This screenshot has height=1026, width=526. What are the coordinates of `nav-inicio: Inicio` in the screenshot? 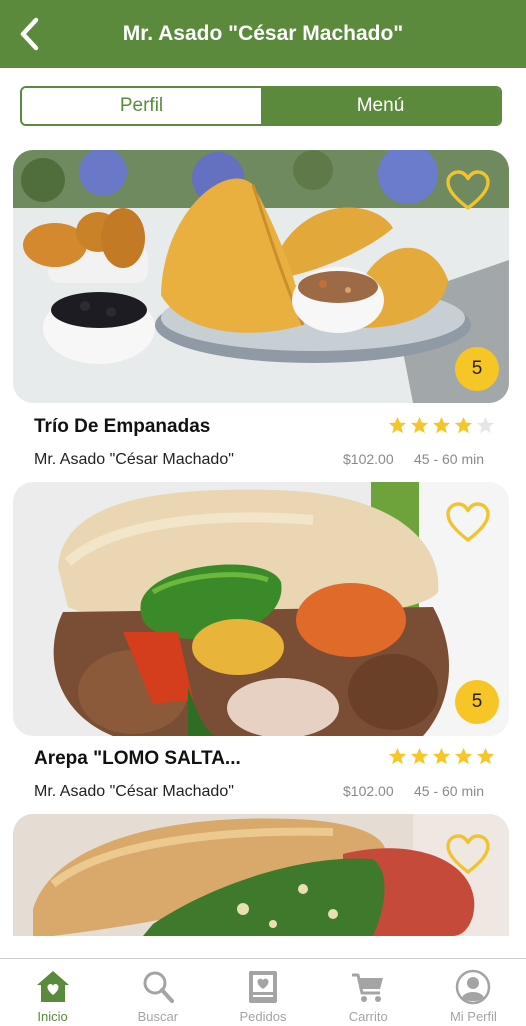 It's located at (52, 992).